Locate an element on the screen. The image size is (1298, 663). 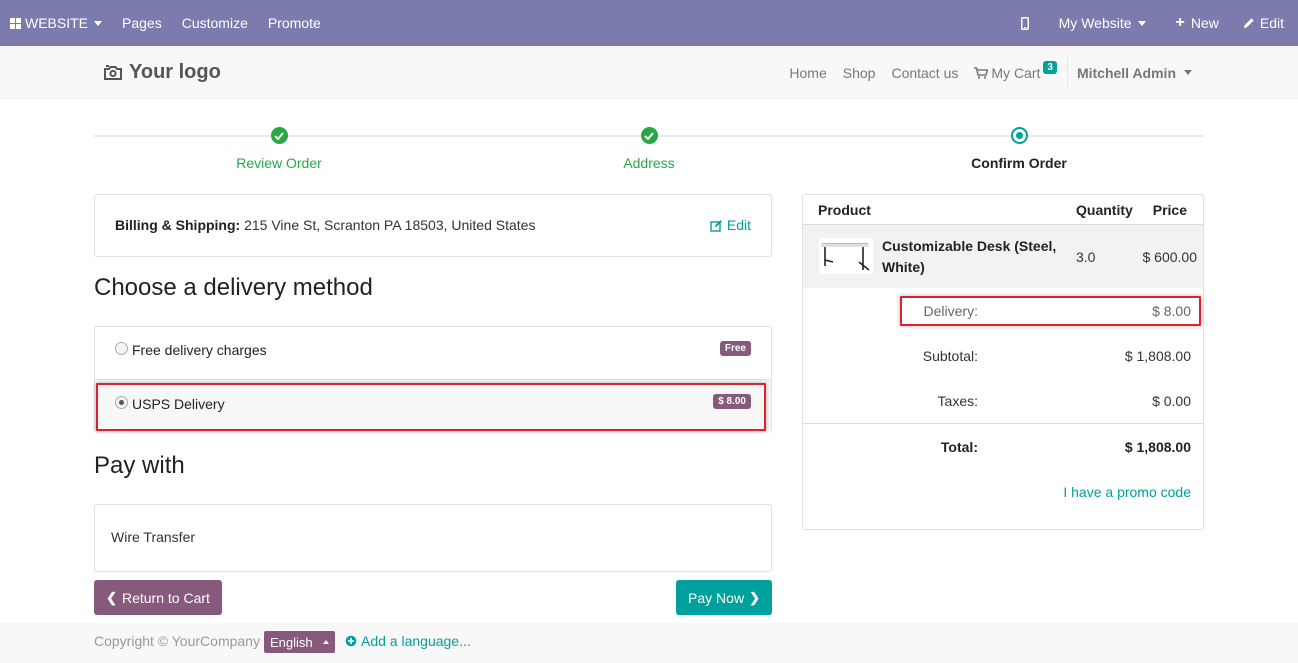
pages-menu: Pages is located at coordinates (142, 23).